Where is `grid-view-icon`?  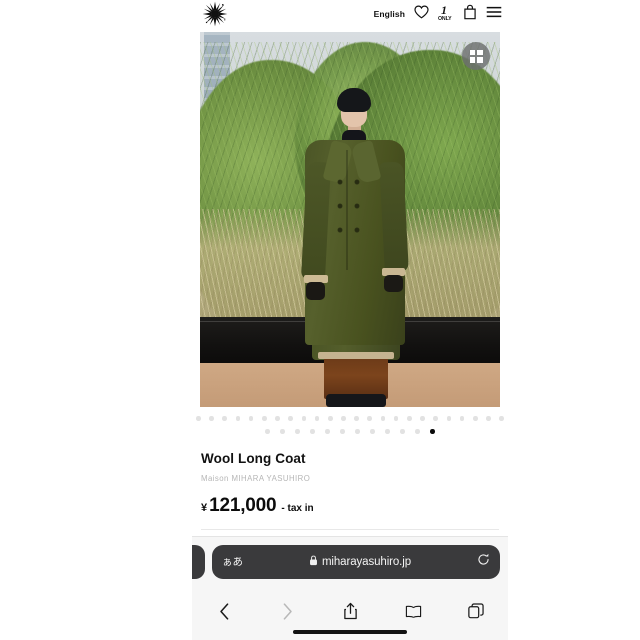 grid-view-icon is located at coordinates (476, 56).